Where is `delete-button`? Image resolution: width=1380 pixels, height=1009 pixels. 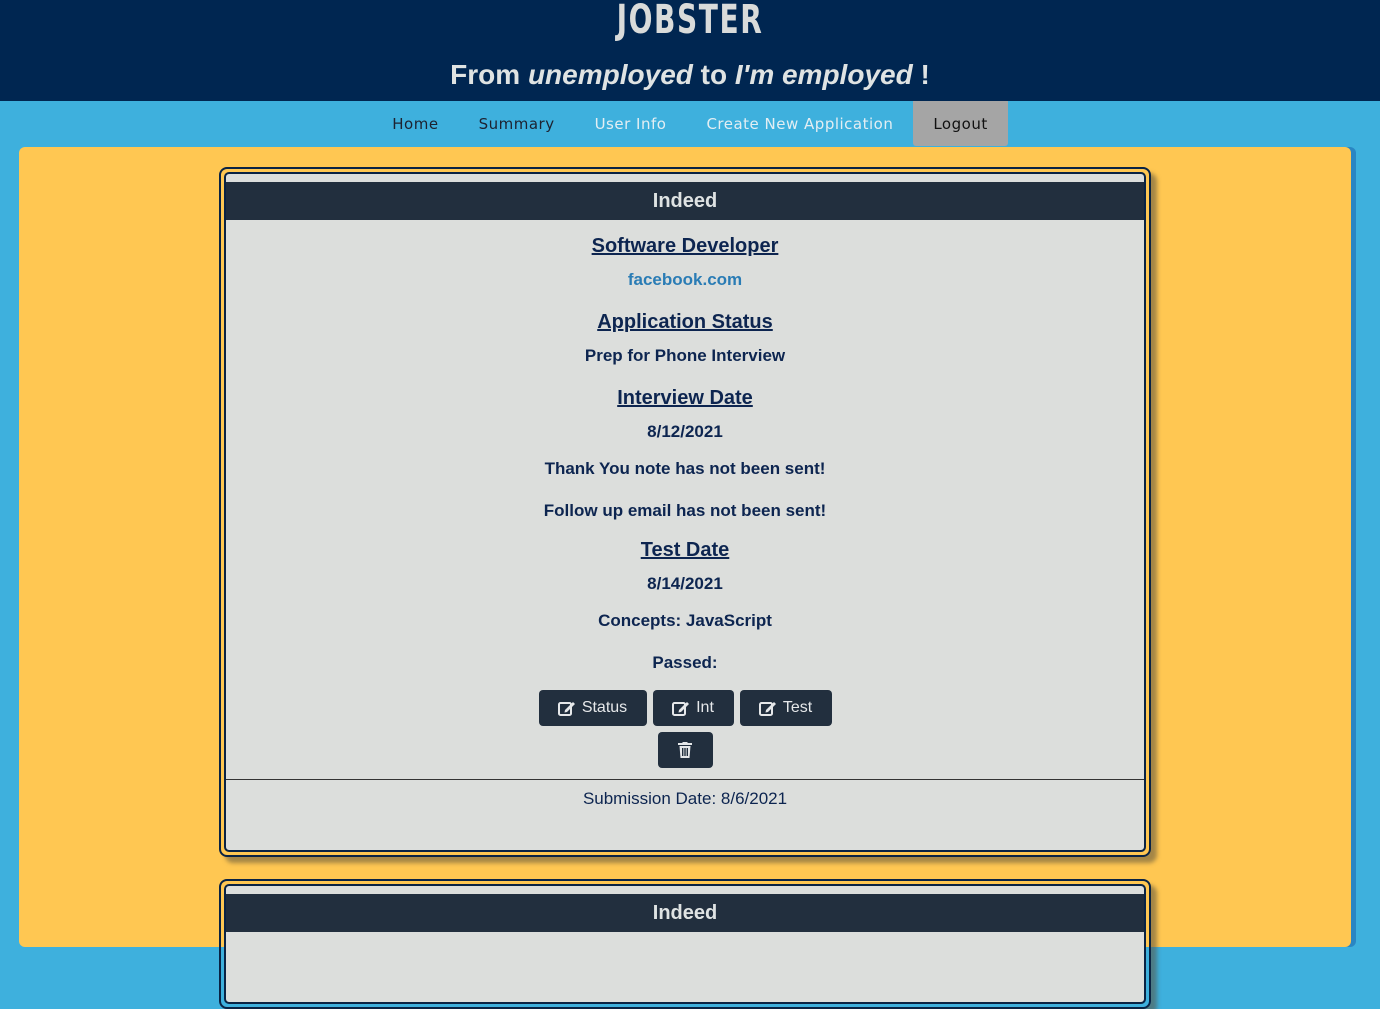
delete-button is located at coordinates (685, 750).